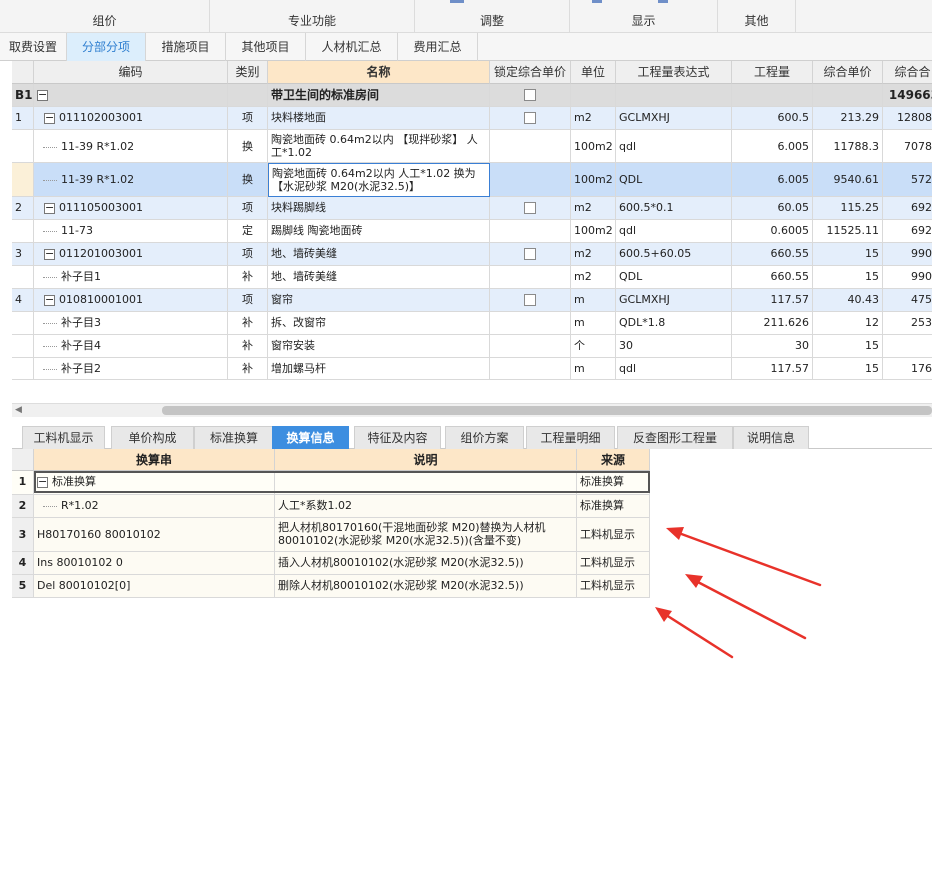 The image size is (932, 886). What do you see at coordinates (907, 95) in the screenshot?
I see `row-total: 149663` at bounding box center [907, 95].